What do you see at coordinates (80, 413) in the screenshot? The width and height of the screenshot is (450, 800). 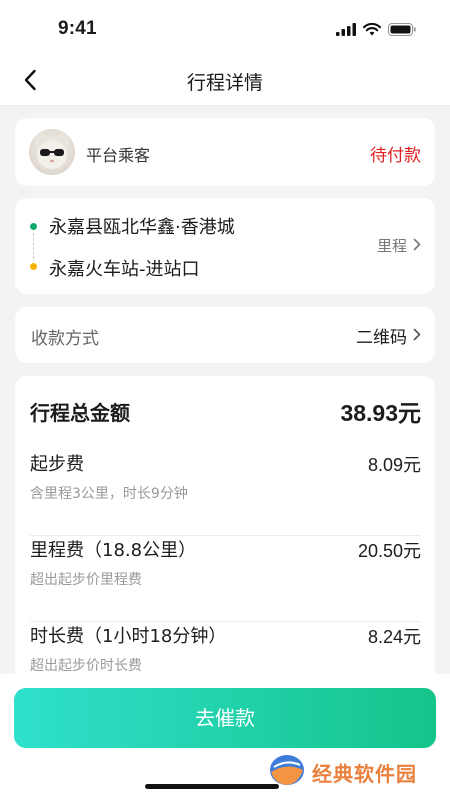 I see `total-amount-label: 行程总金额` at bounding box center [80, 413].